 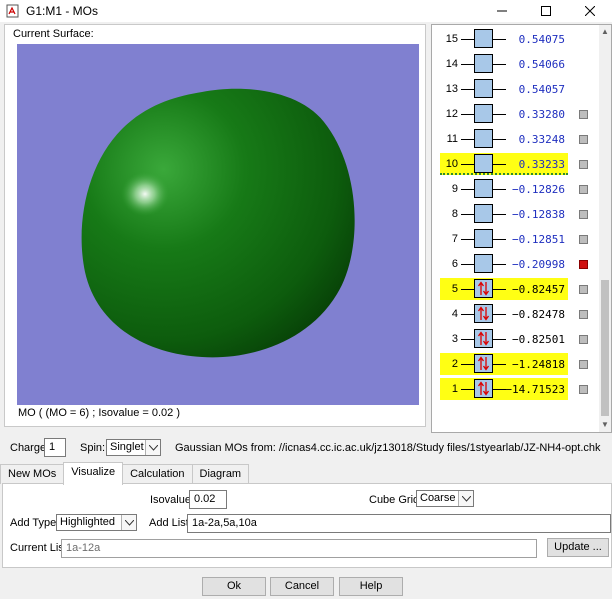 I want to click on scroll-up-icon: ▲, so click(x=605, y=32).